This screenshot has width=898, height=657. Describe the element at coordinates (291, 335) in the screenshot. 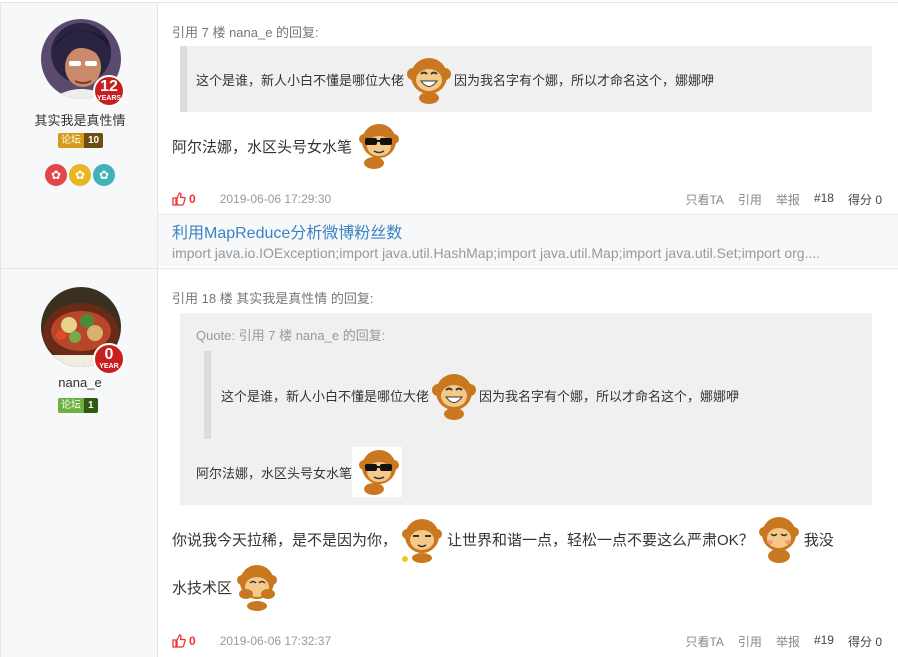

I see `quote-header: Quote: 引用 7 楼 nana_e 的回复:` at that location.